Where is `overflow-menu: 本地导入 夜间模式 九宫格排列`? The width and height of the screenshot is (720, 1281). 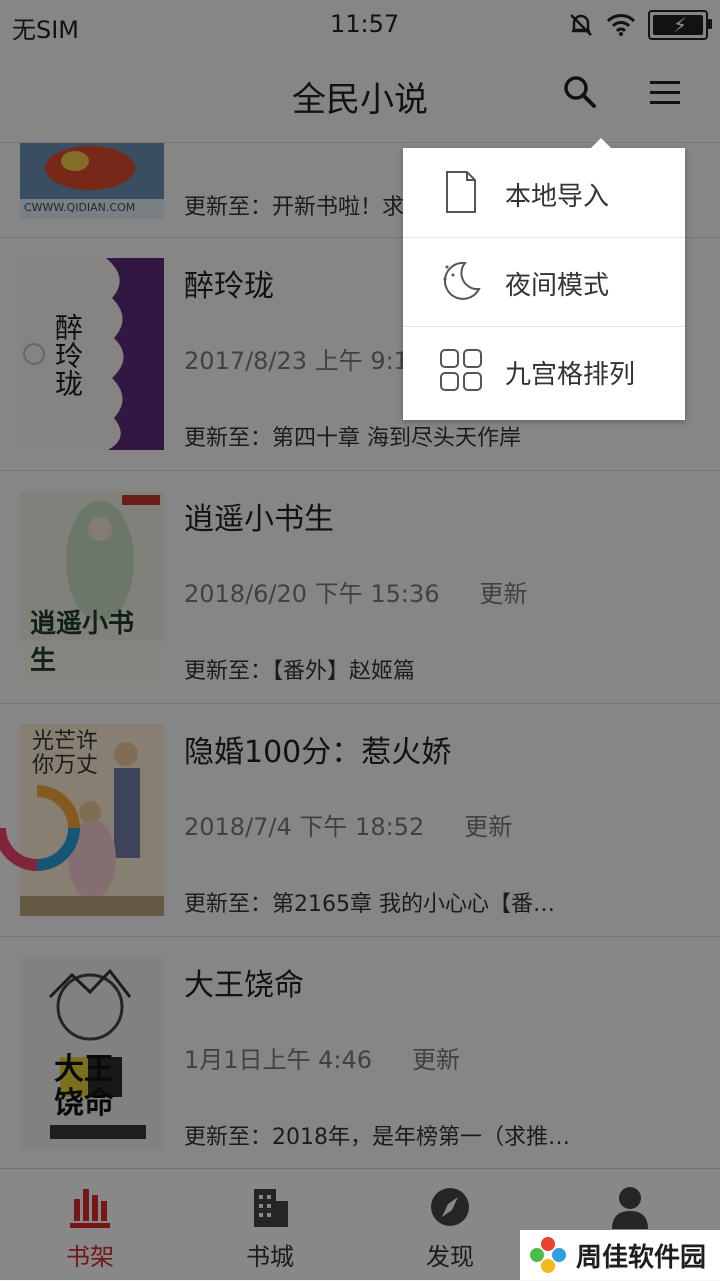
overflow-menu: 本地导入 夜间模式 九宫格排列 is located at coordinates (544, 279).